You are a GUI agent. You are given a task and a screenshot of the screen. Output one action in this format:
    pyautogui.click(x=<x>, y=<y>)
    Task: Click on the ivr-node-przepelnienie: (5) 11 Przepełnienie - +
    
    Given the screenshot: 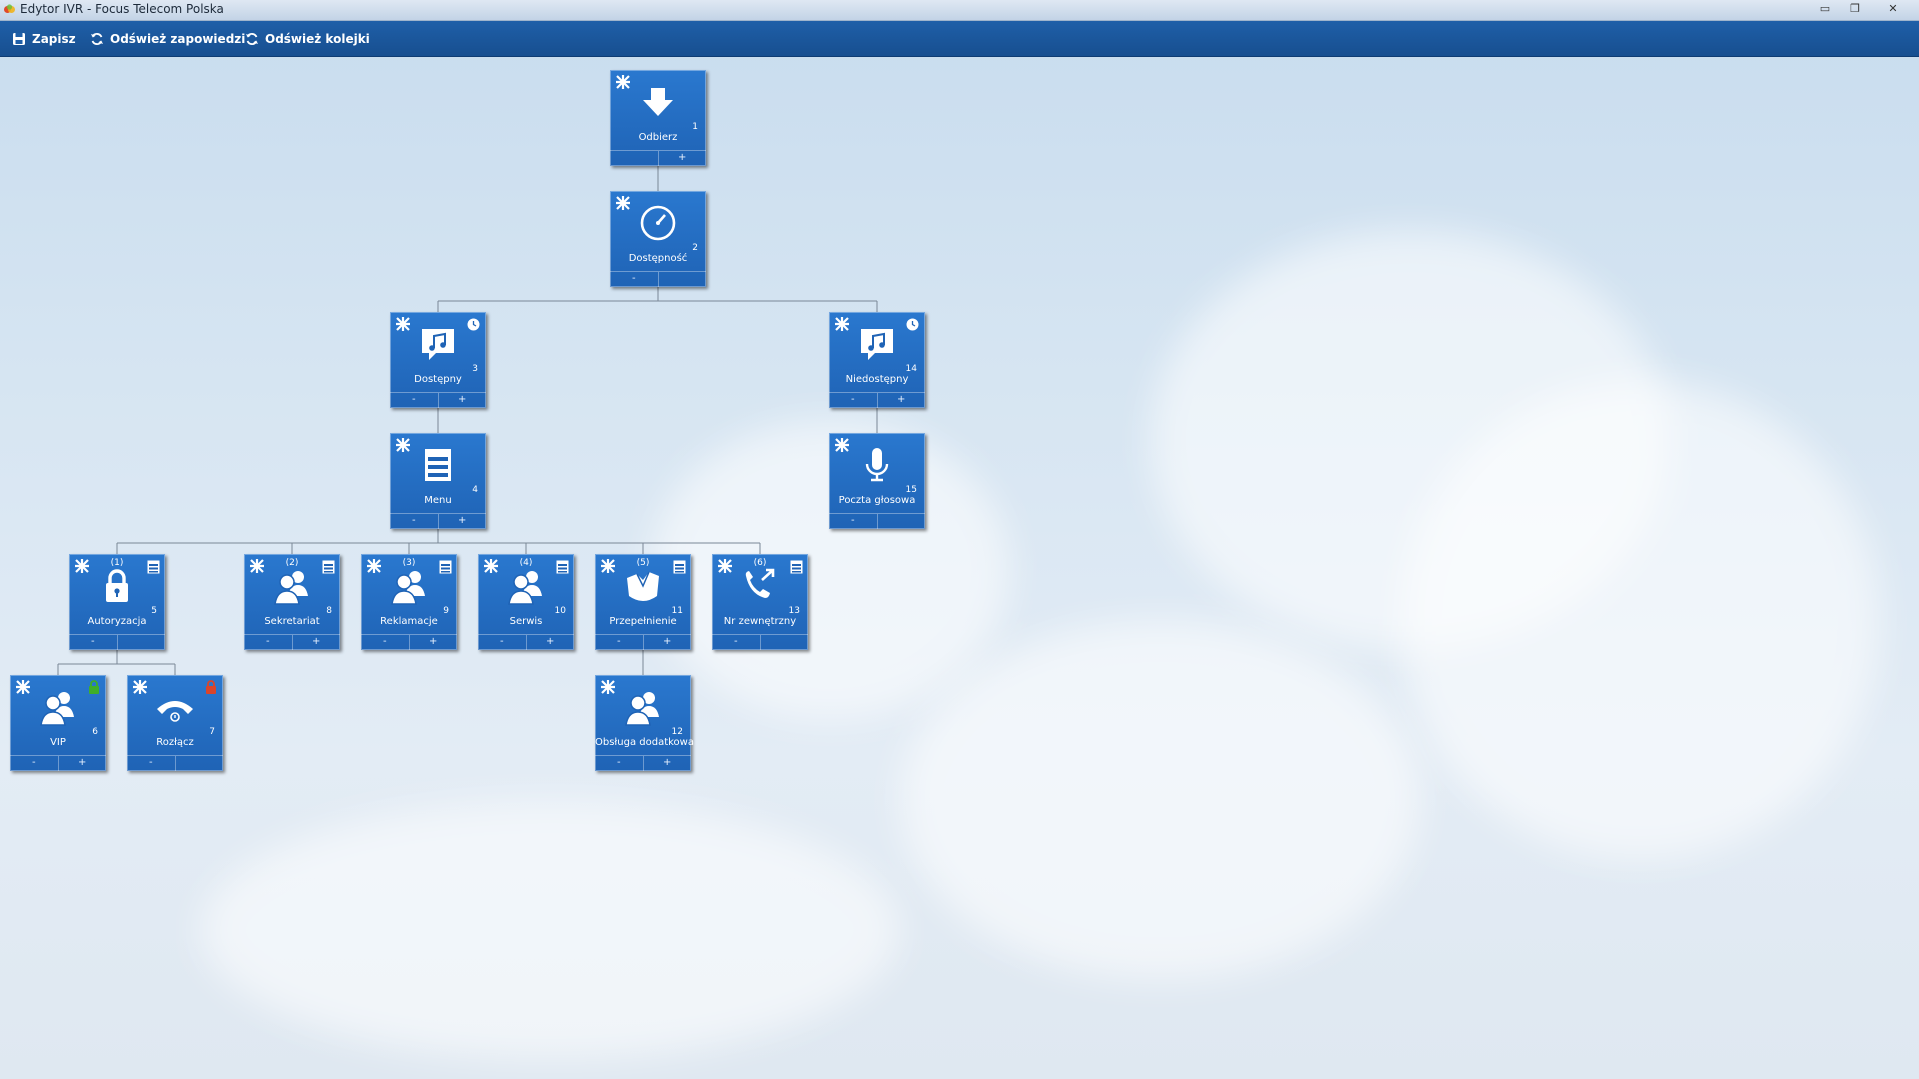 What is the action you would take?
    pyautogui.click(x=643, y=602)
    